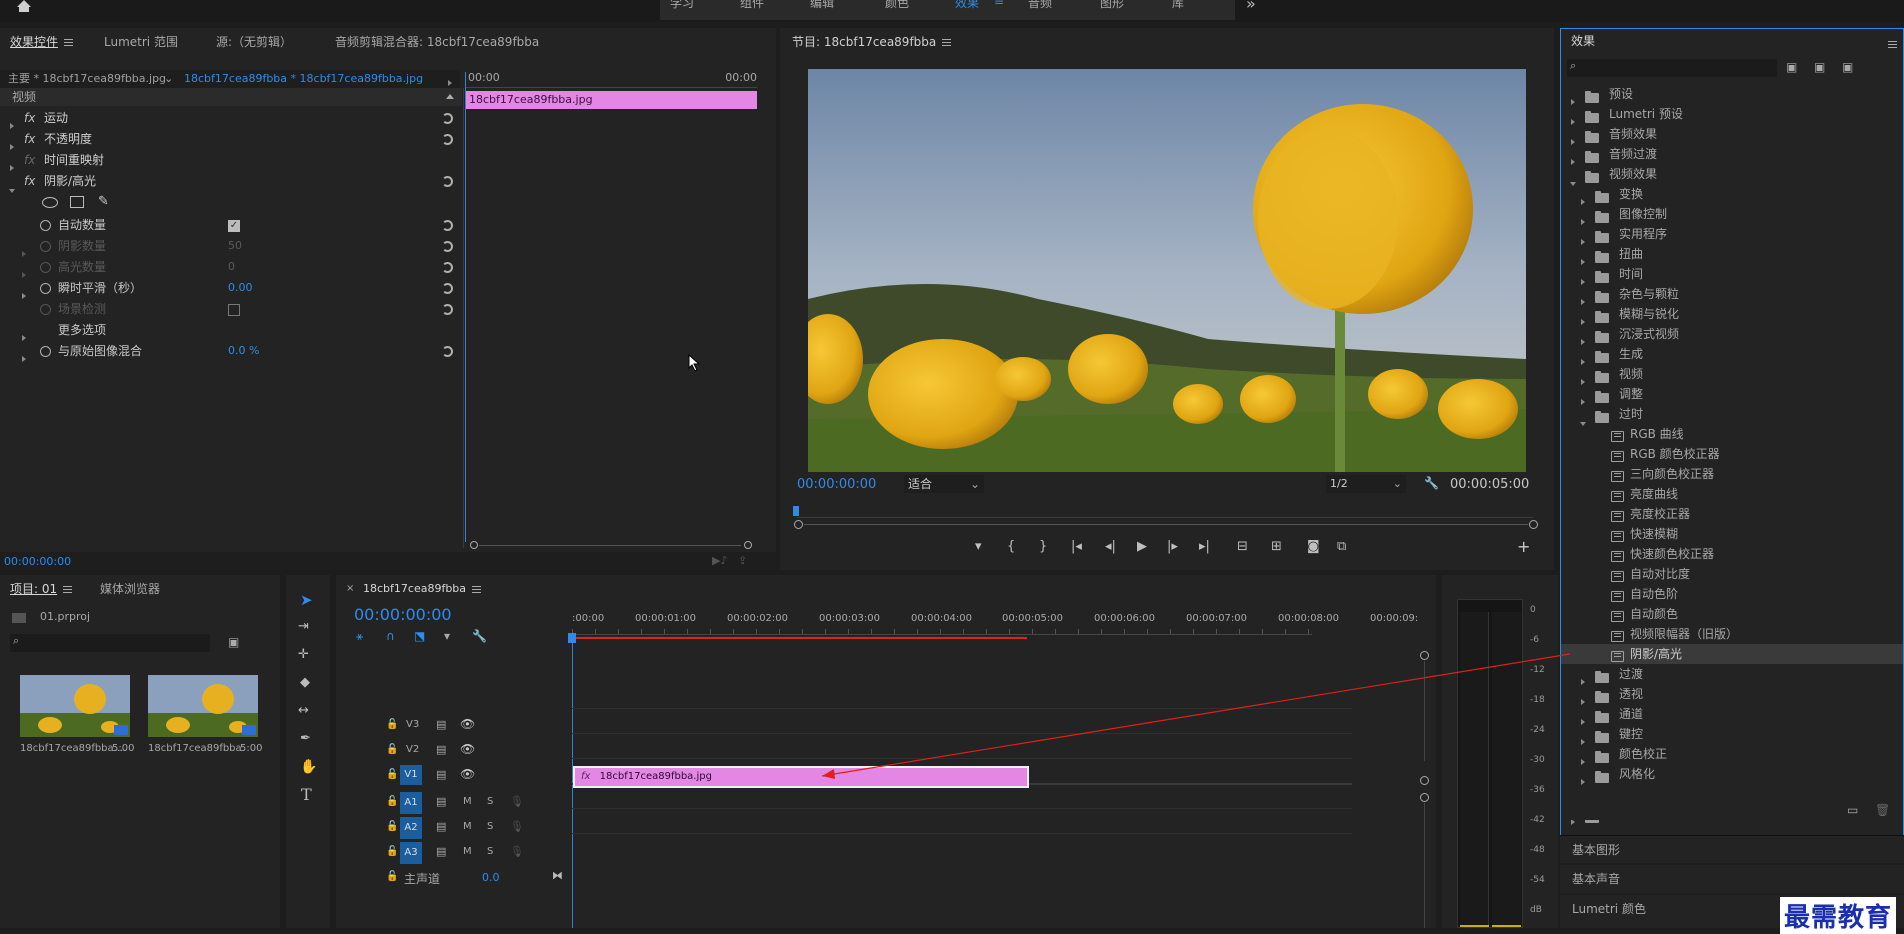 This screenshot has width=1904, height=934. I want to click on mute-button: M, so click(467, 826).